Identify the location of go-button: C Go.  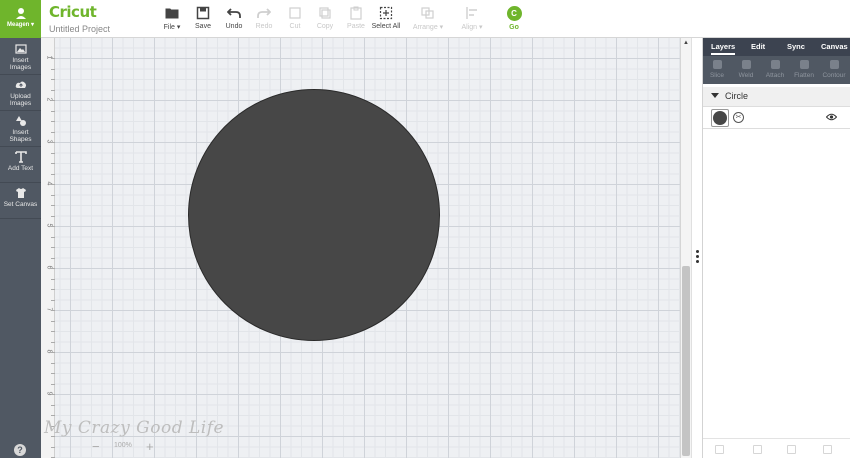
(514, 20).